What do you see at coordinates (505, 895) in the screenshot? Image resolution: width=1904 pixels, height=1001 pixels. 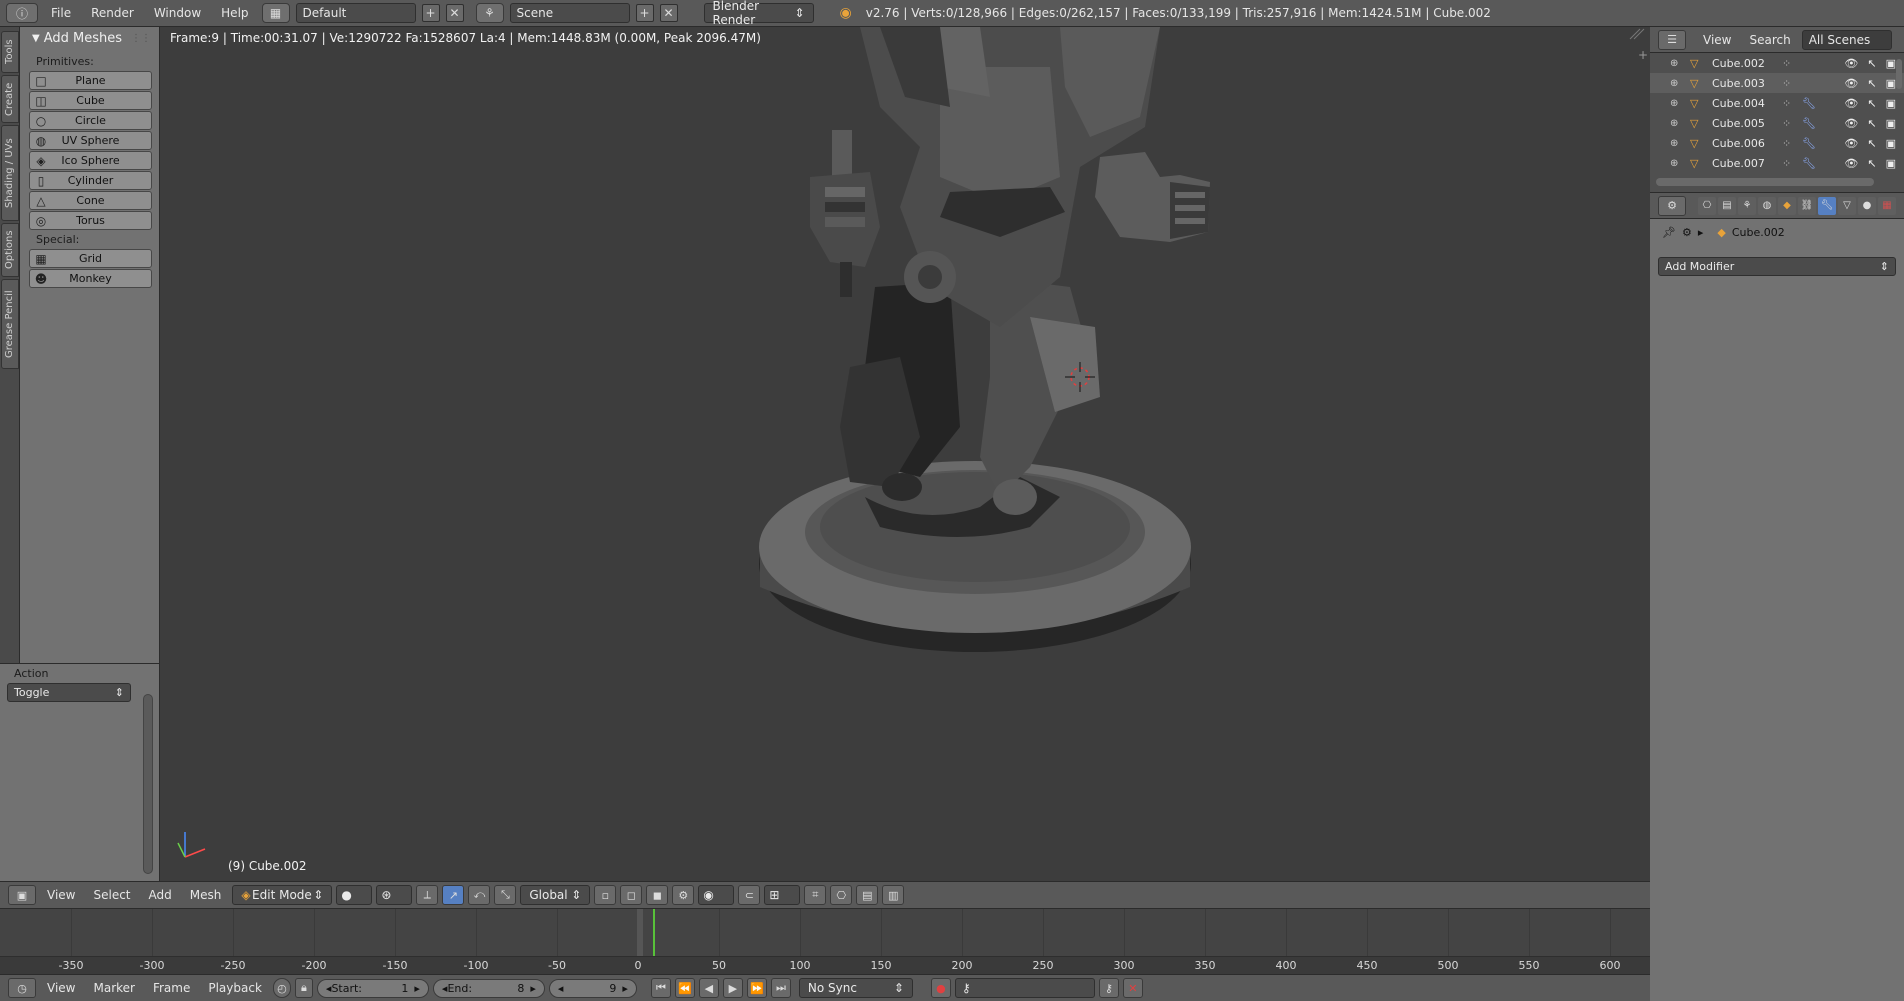 I see `scale-manipulator-button: ⤡` at bounding box center [505, 895].